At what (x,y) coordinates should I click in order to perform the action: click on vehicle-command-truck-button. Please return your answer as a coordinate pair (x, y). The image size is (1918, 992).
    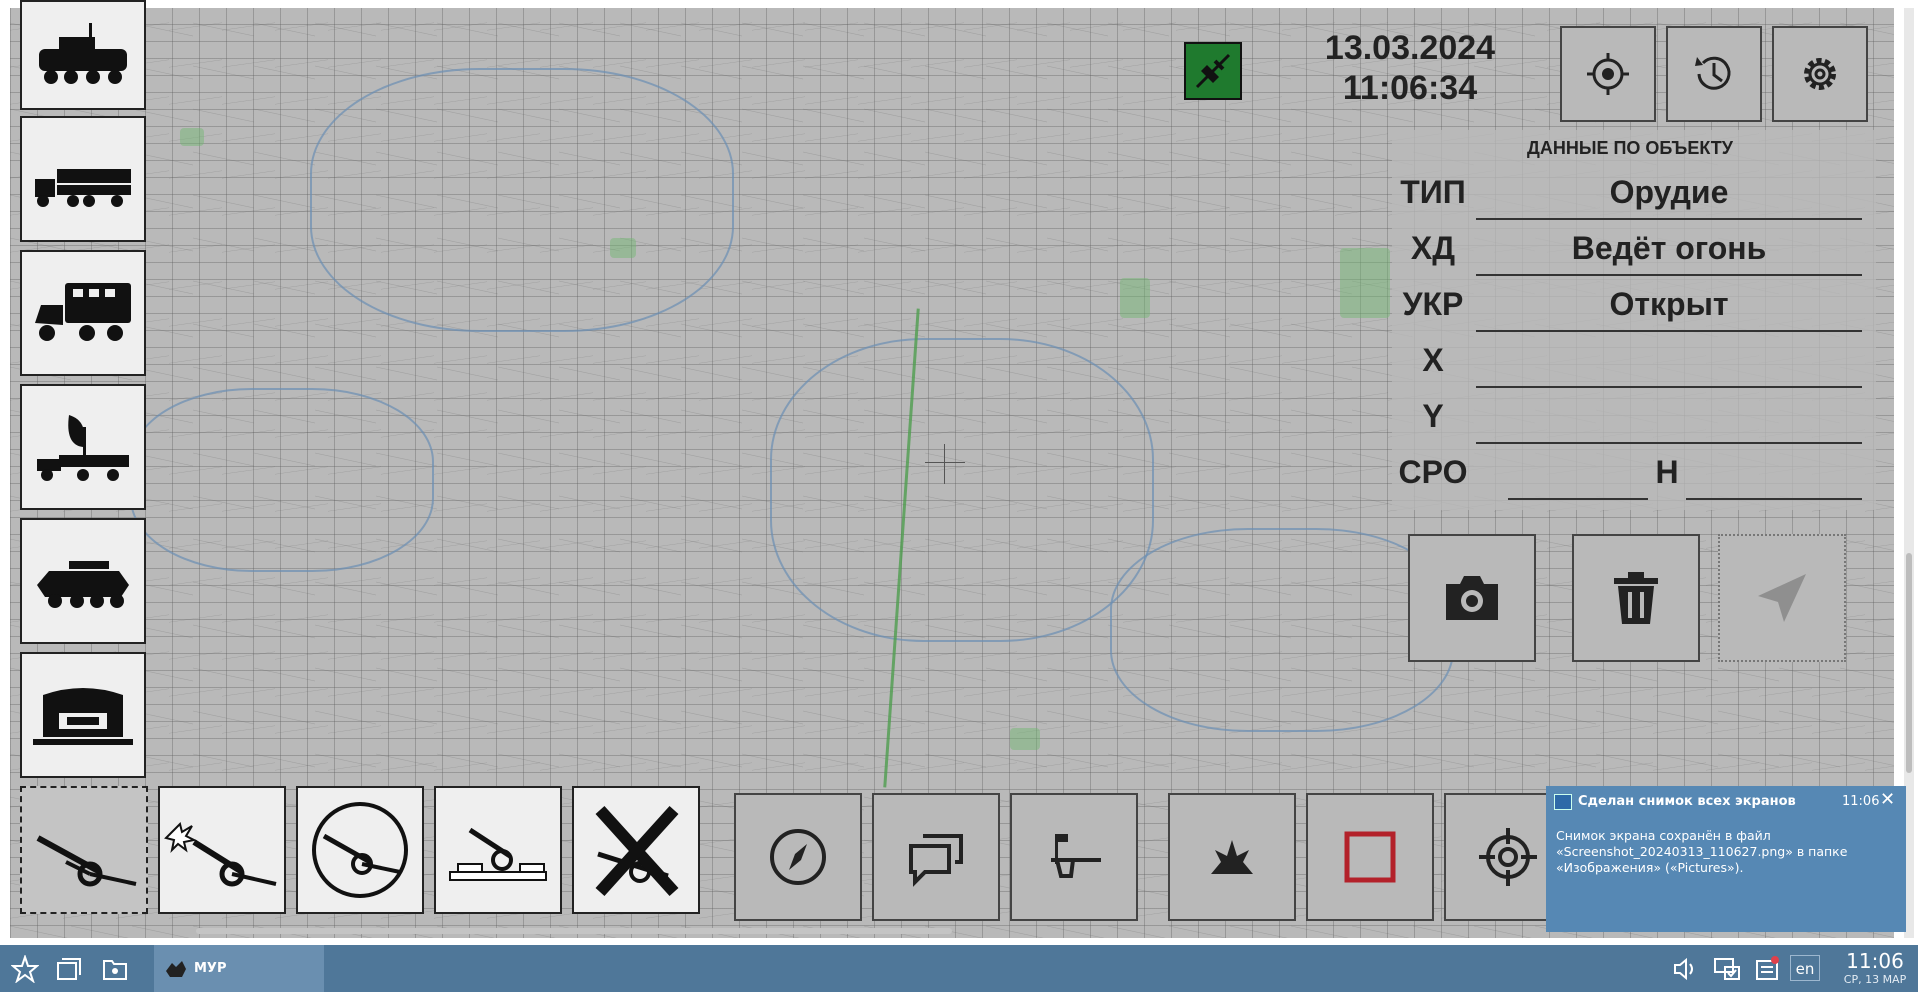
    Looking at the image, I should click on (83, 313).